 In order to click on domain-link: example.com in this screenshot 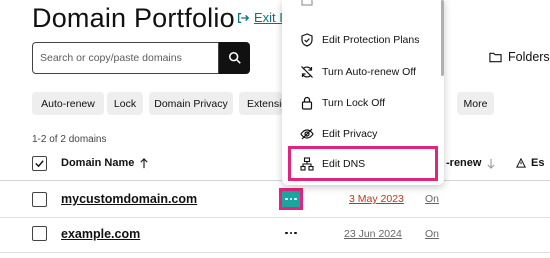, I will do `click(100, 234)`.